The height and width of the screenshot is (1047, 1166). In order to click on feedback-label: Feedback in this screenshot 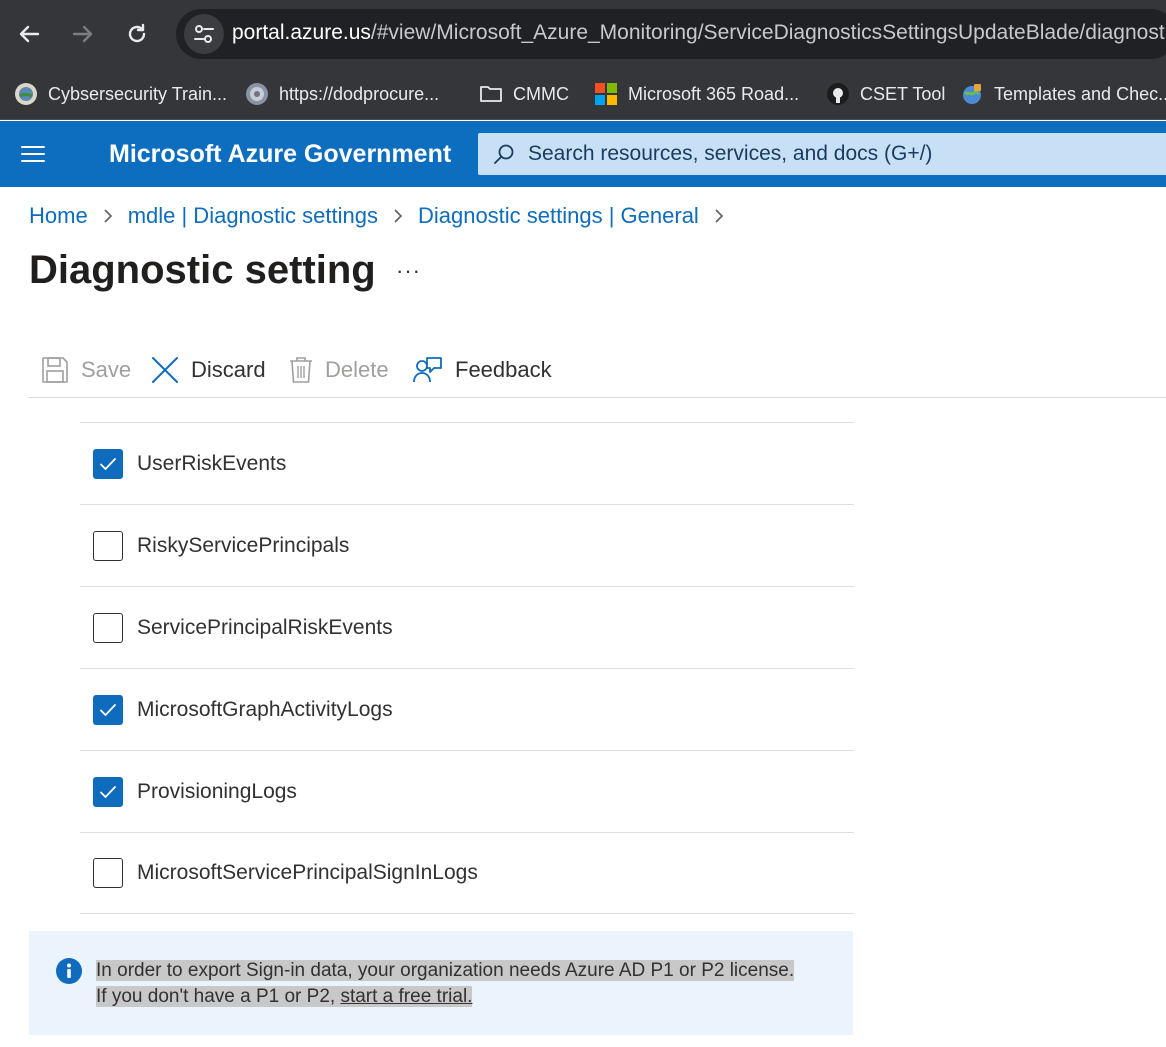, I will do `click(503, 369)`.